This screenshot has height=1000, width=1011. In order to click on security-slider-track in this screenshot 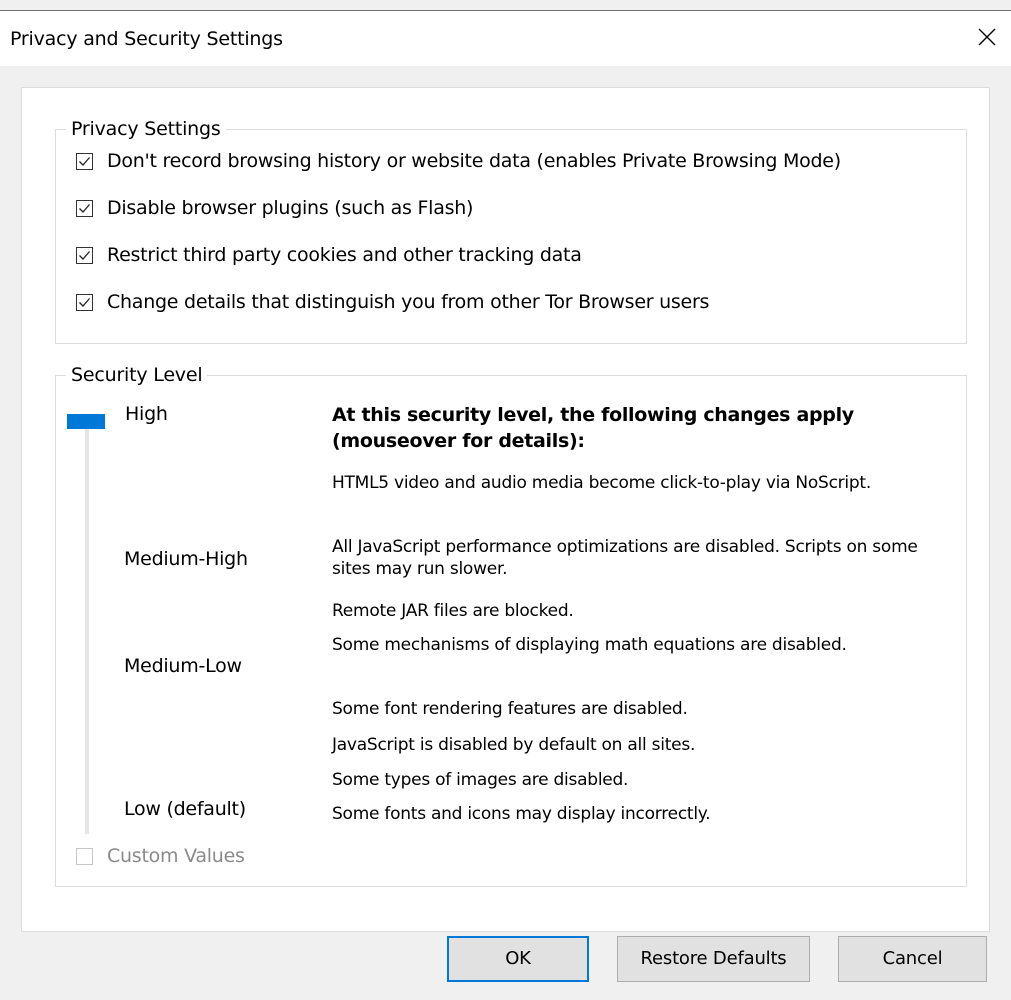, I will do `click(87, 625)`.